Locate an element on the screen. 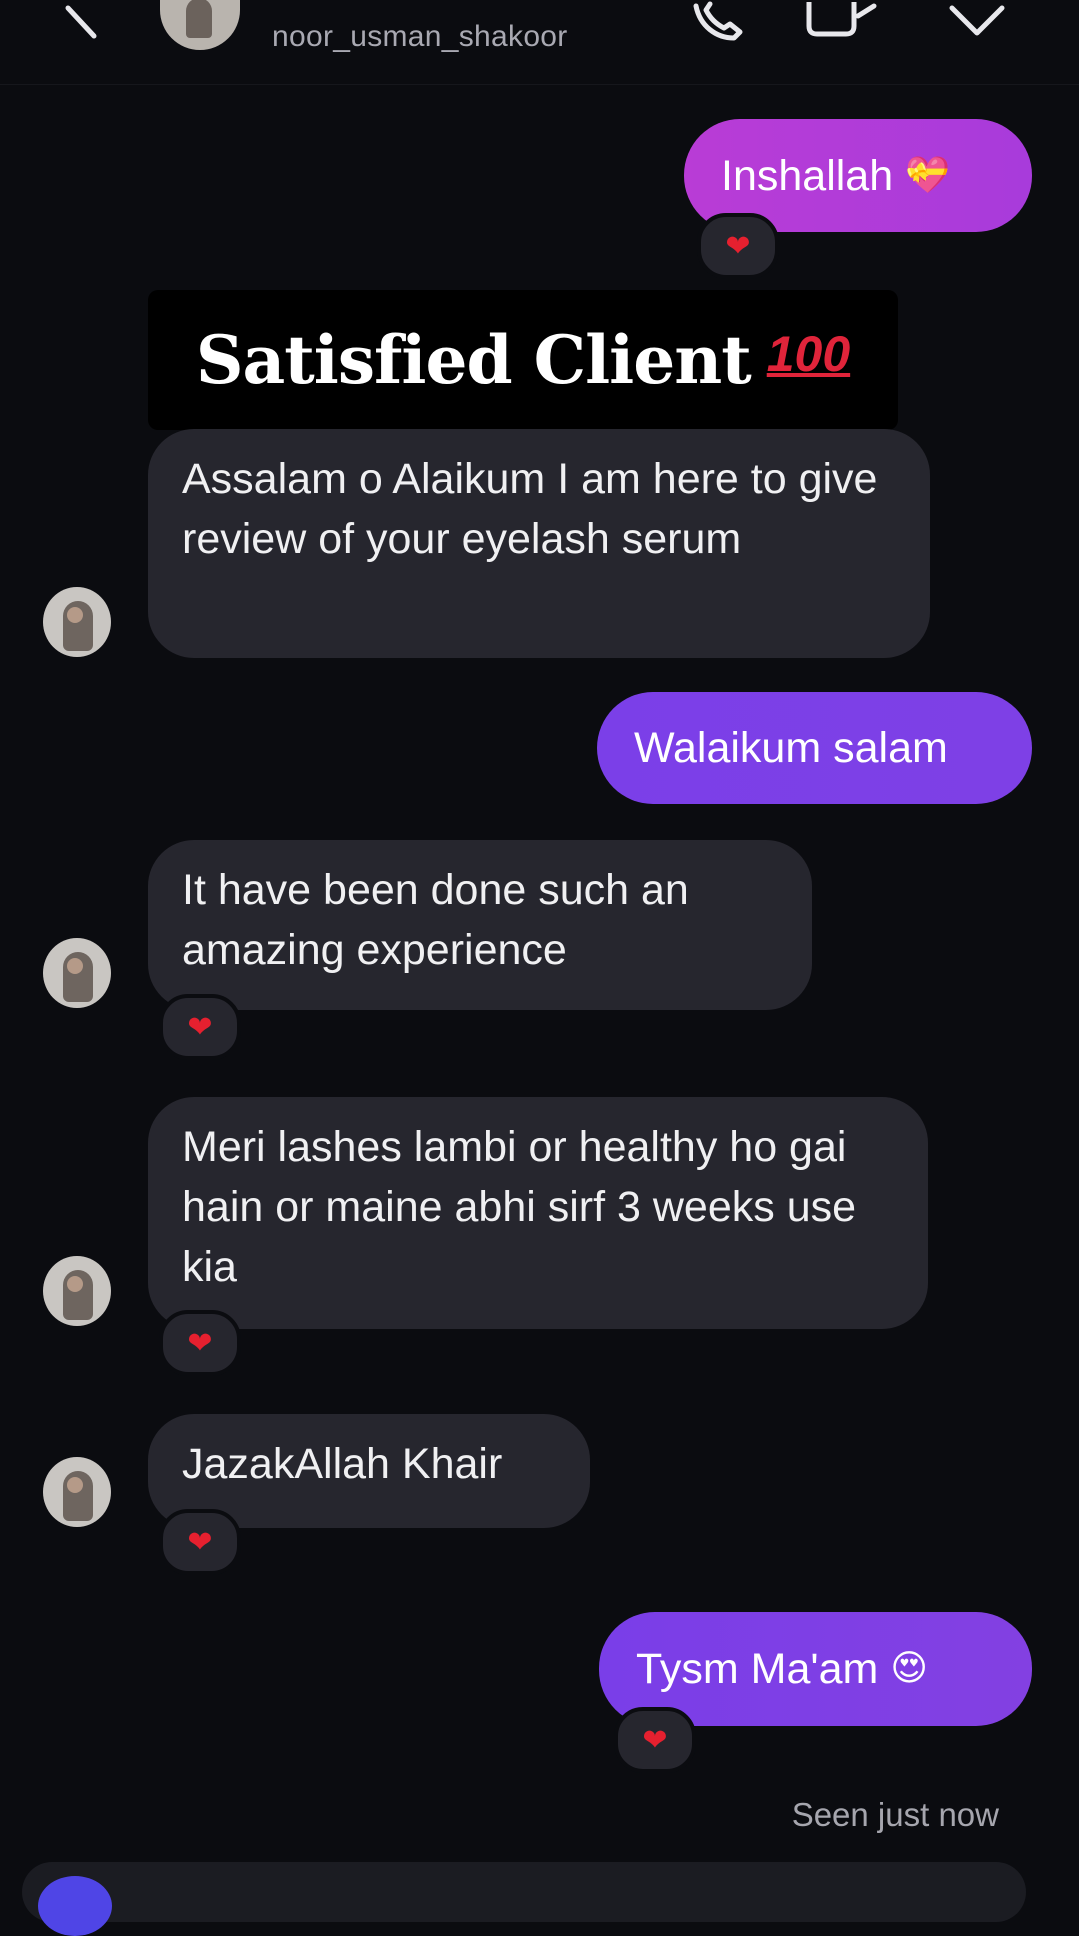 The height and width of the screenshot is (1936, 1079). video-icon is located at coordinates (842, 20).